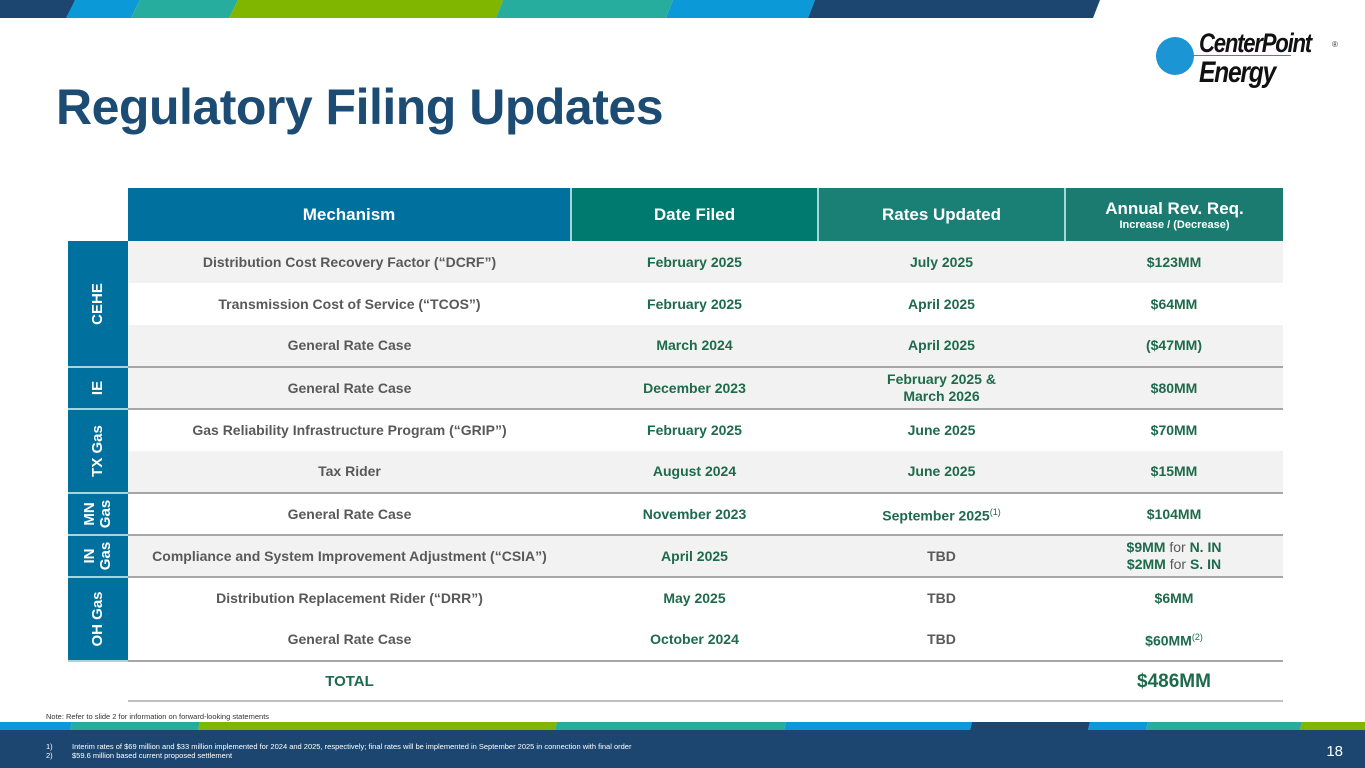 The width and height of the screenshot is (1365, 768). What do you see at coordinates (1174, 387) in the screenshot?
I see `cell-annual-rev: $80MM` at bounding box center [1174, 387].